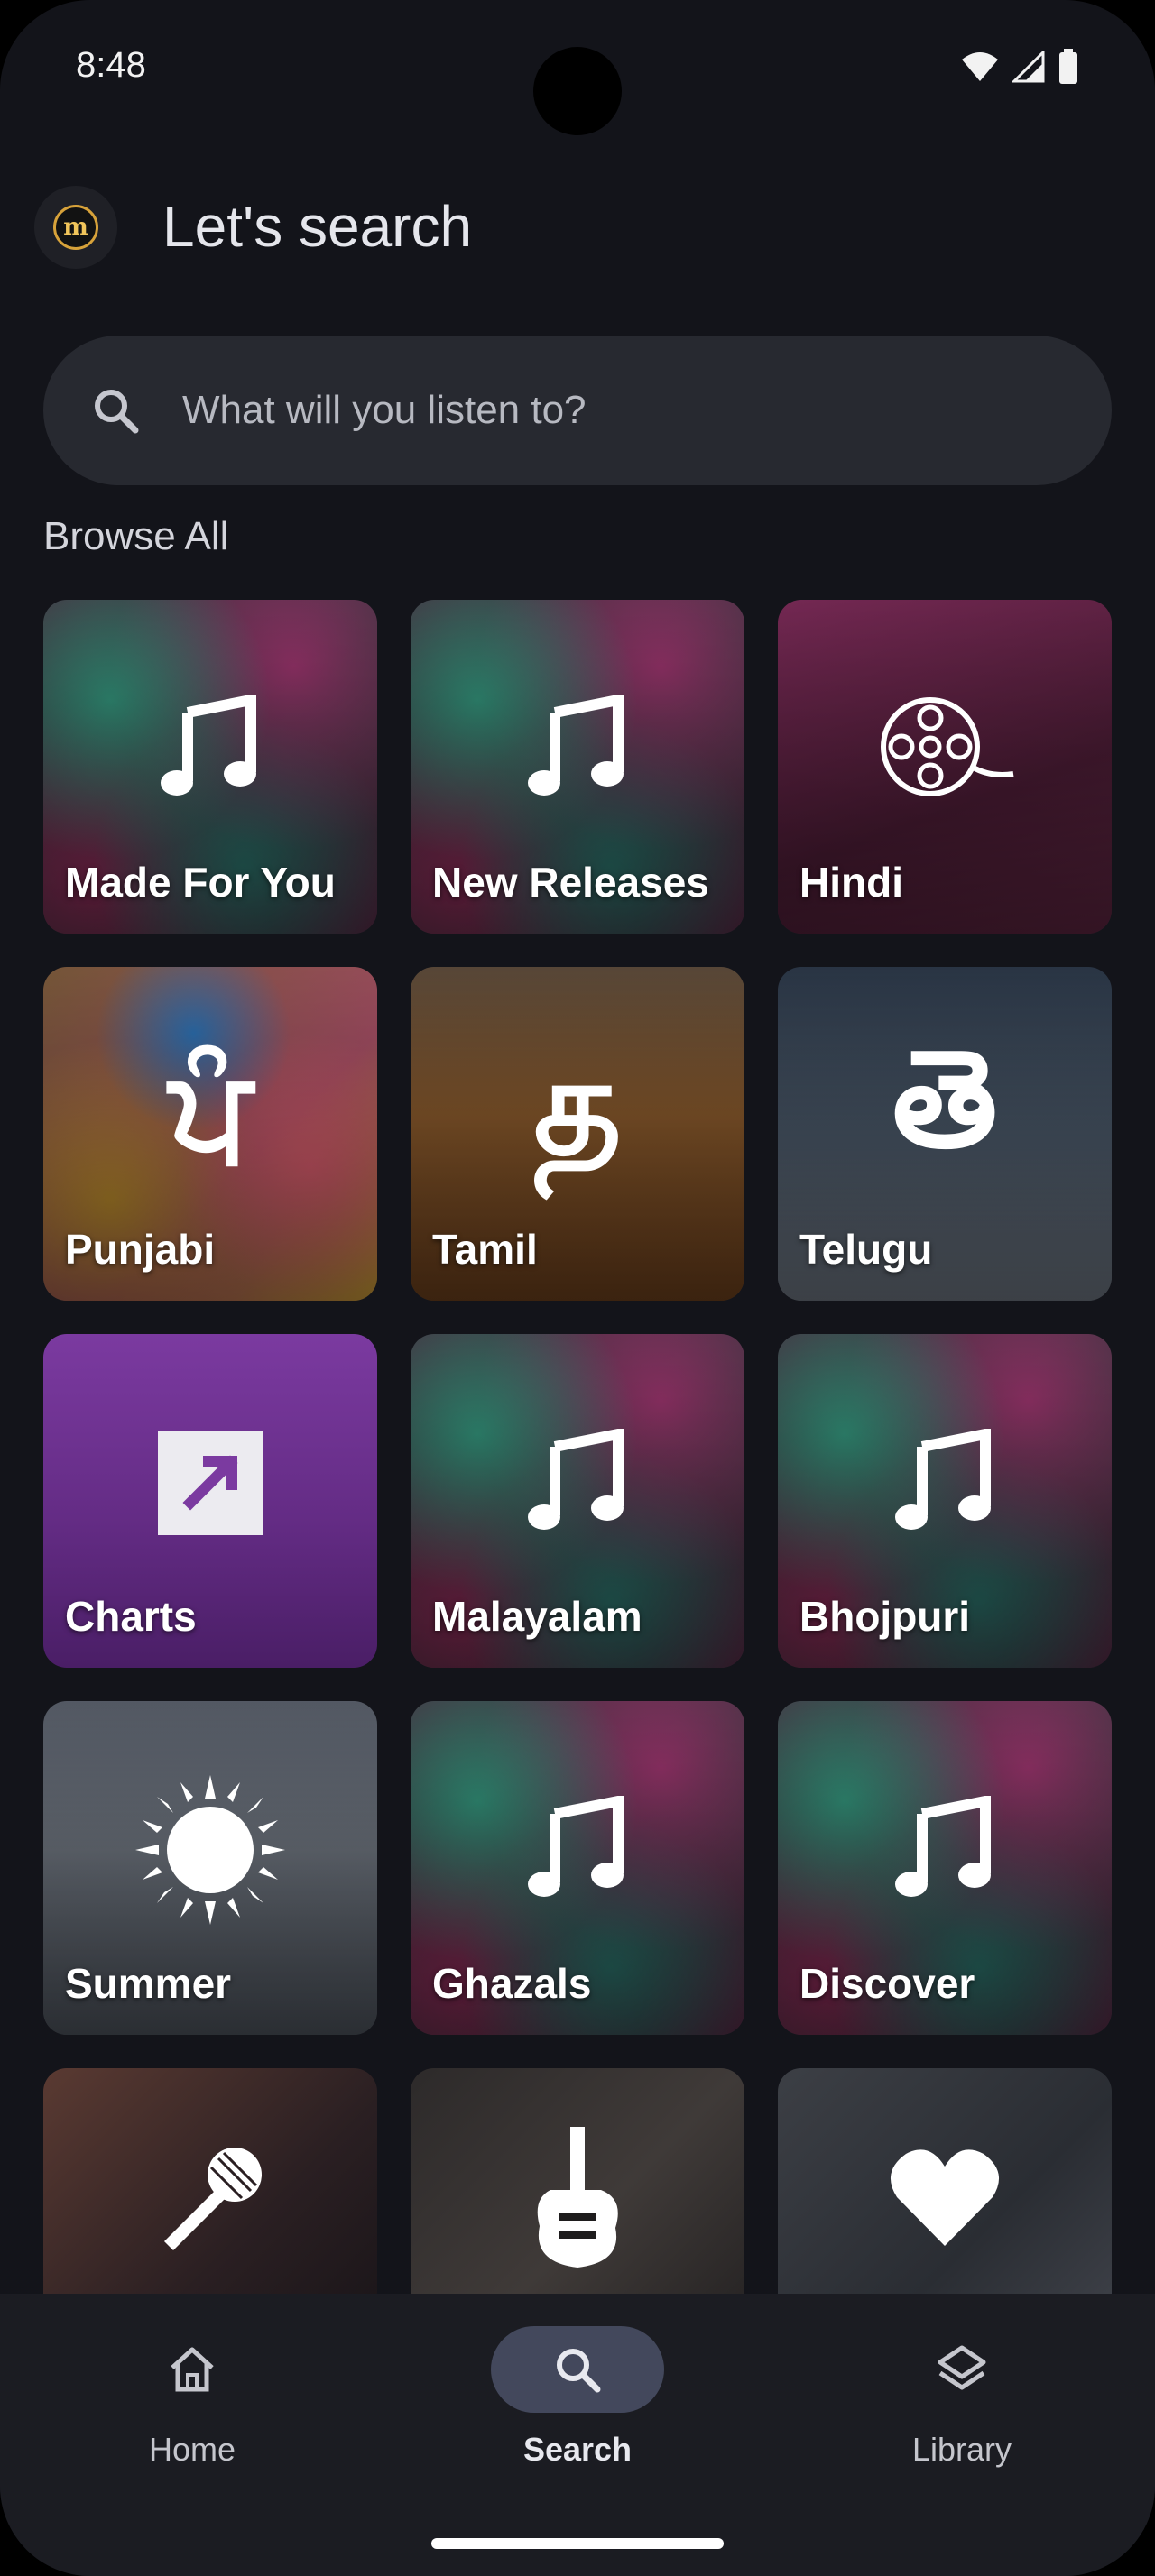 The width and height of the screenshot is (1155, 2576). Describe the element at coordinates (1028, 67) in the screenshot. I see `signal-icon` at that location.